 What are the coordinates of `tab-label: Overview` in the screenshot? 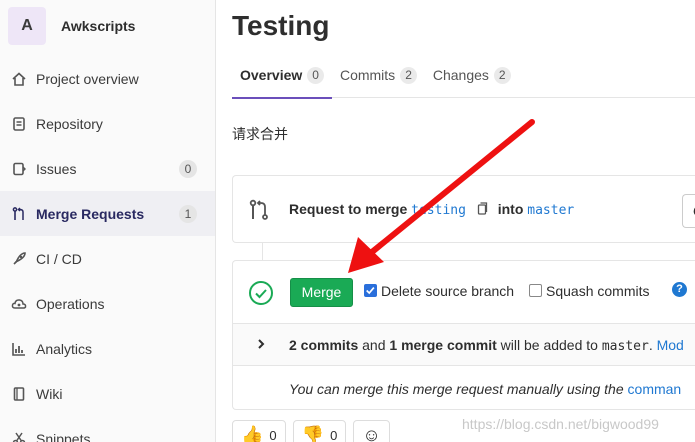 It's located at (271, 75).